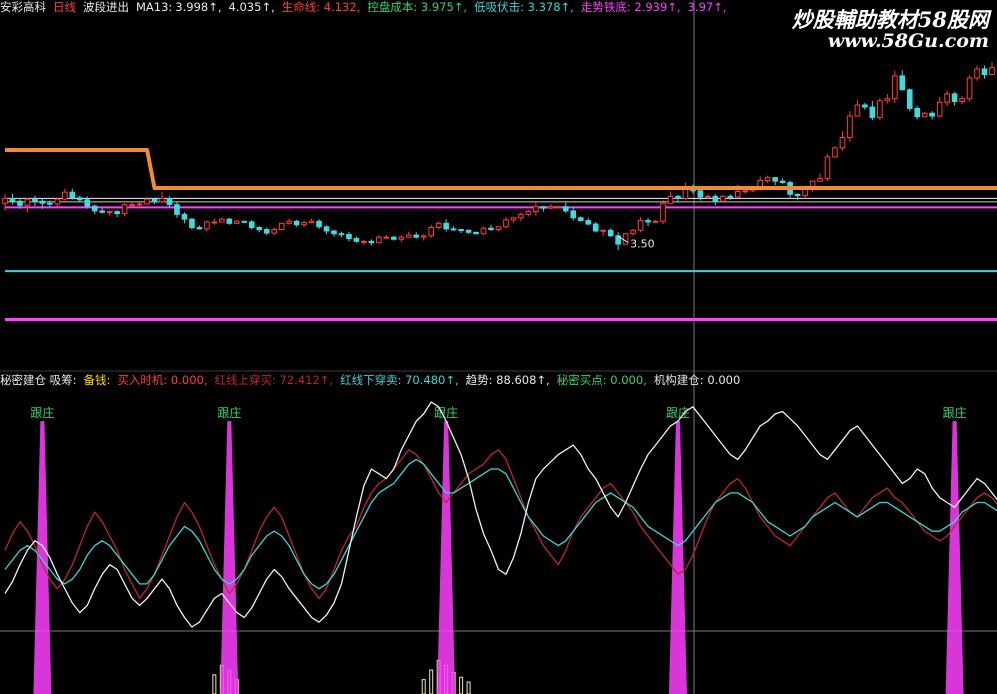  Describe the element at coordinates (697, 380) in the screenshot. I see `inst-build: 机构建仓: 0.000` at that location.